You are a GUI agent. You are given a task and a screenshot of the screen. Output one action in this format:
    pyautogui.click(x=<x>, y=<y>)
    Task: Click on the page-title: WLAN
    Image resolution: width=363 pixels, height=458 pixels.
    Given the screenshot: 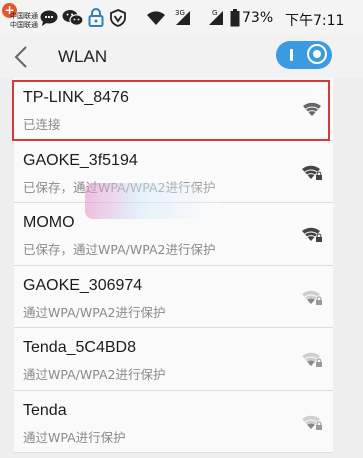 What is the action you would take?
    pyautogui.click(x=83, y=56)
    